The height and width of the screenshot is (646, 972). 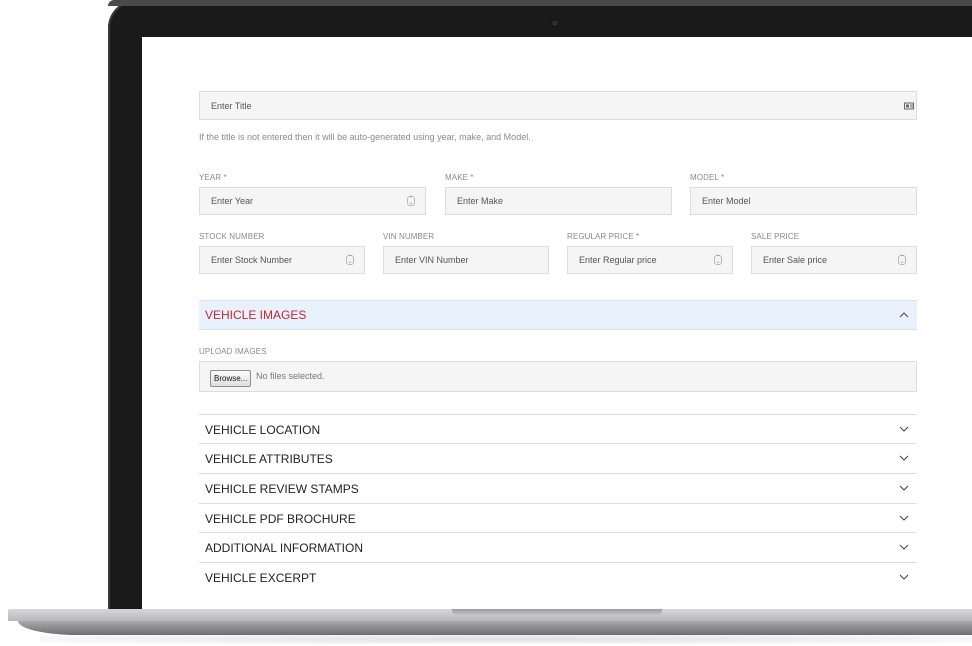 I want to click on upload-images-label: UPLOAD IMAGES, so click(x=233, y=351).